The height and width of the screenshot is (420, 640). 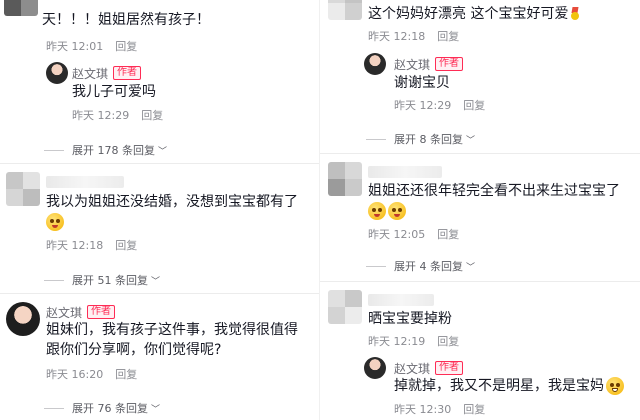 I want to click on reply-text: 掉就掉，我又不是明星，我是宝妈, so click(x=510, y=386).